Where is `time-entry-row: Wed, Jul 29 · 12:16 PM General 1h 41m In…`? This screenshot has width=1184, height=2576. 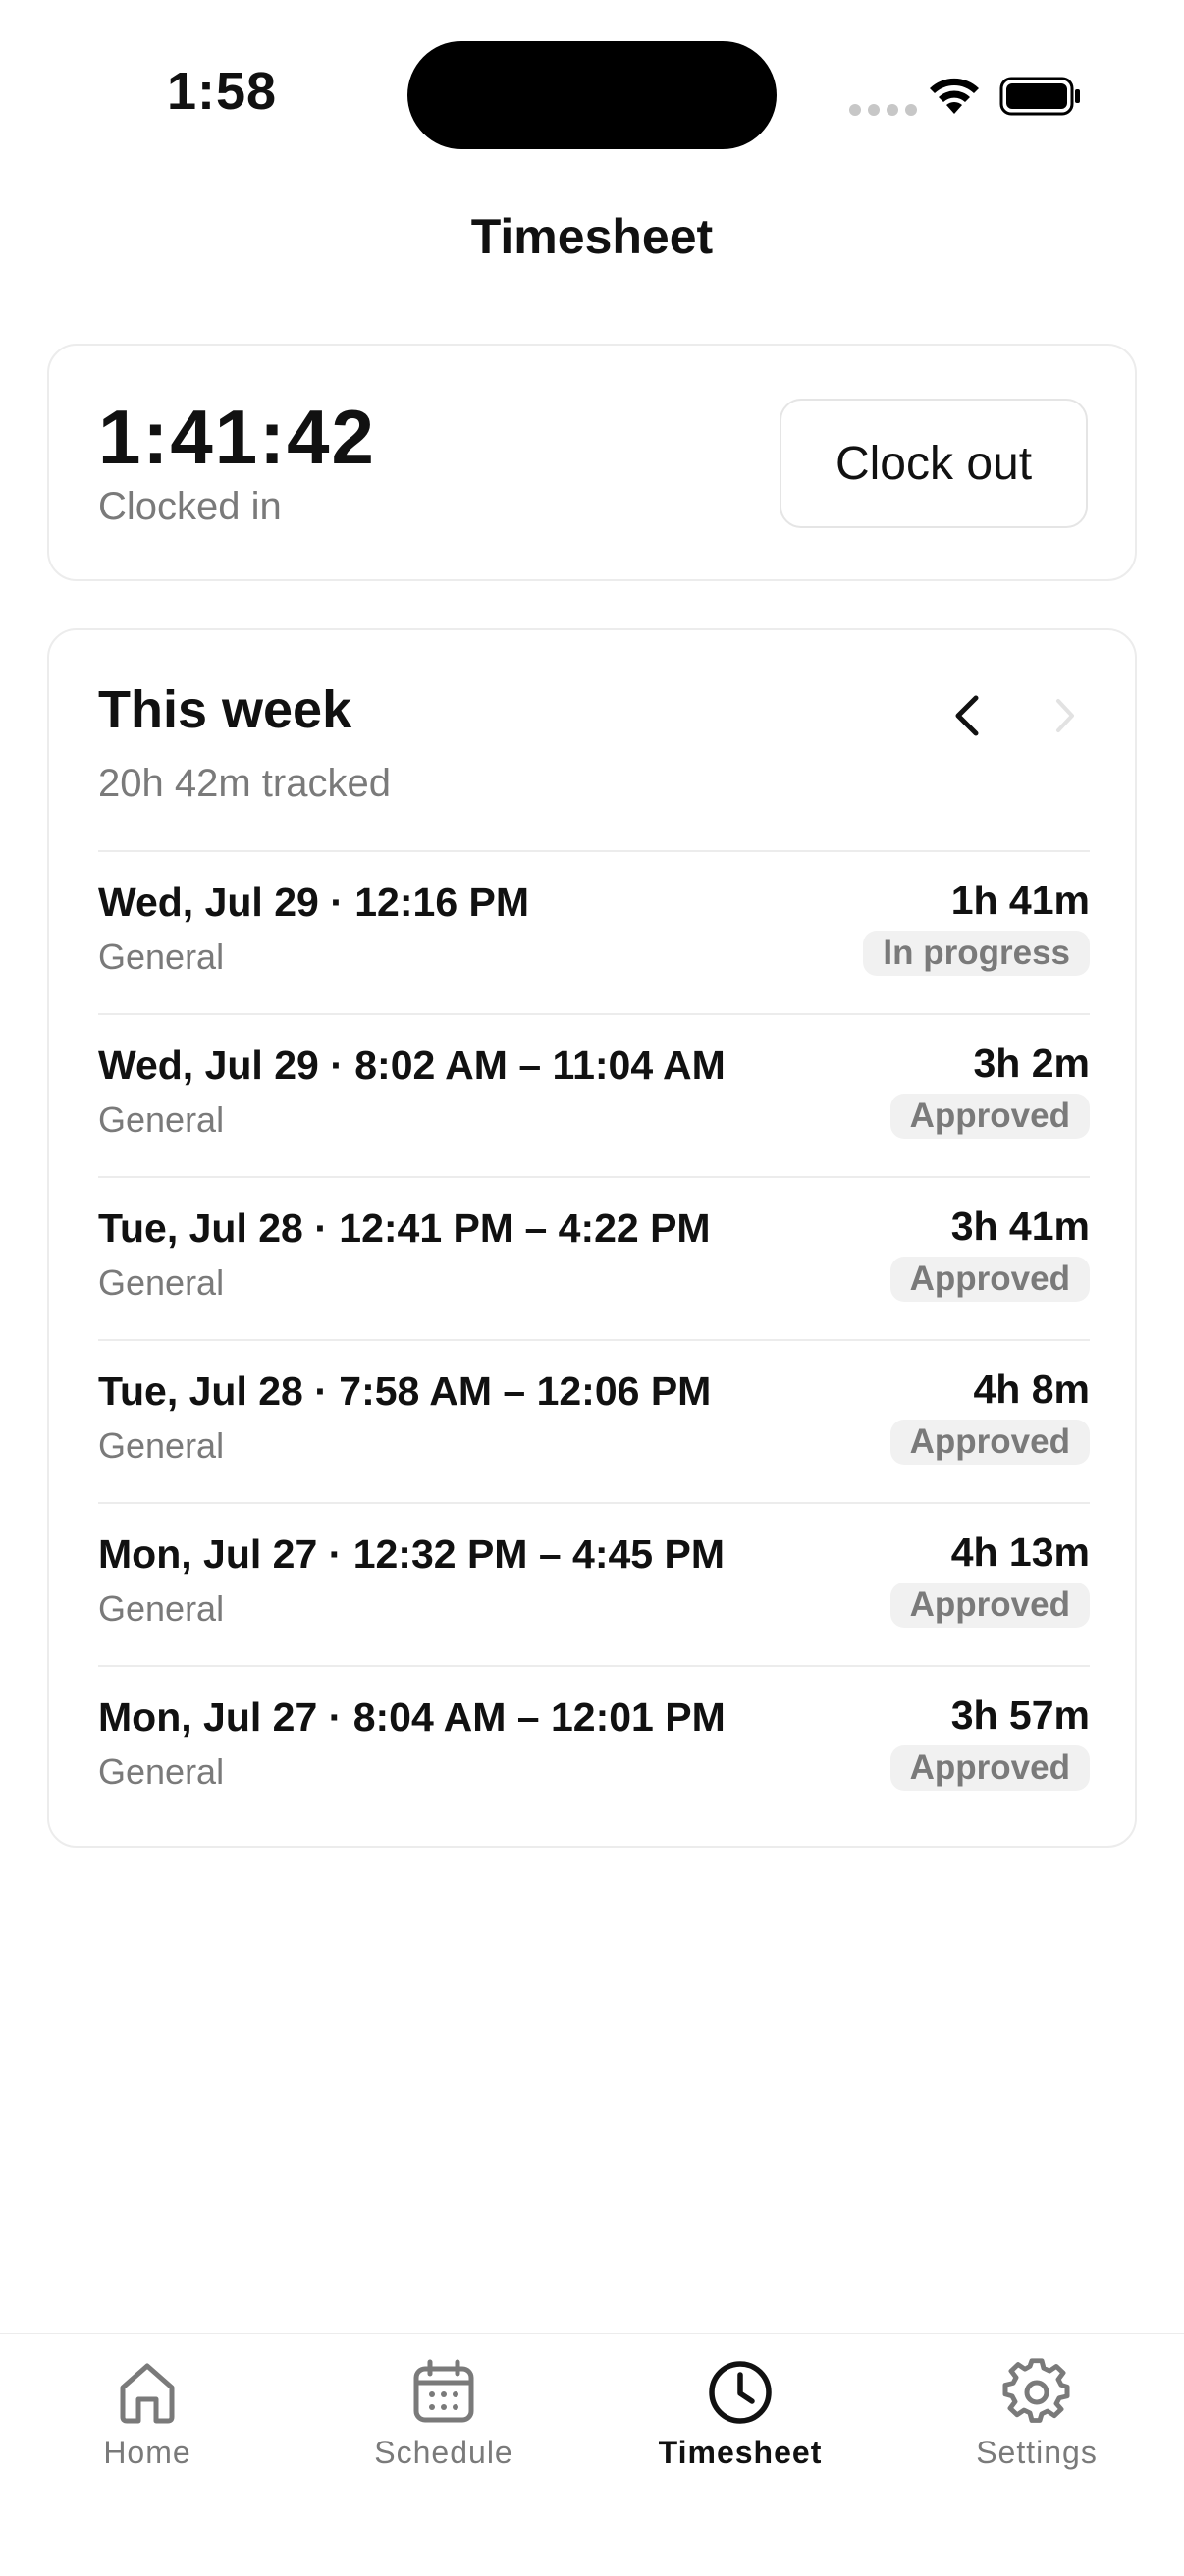
time-entry-row: Wed, Jul 29 · 12:16 PM General 1h 41m In… is located at coordinates (594, 931).